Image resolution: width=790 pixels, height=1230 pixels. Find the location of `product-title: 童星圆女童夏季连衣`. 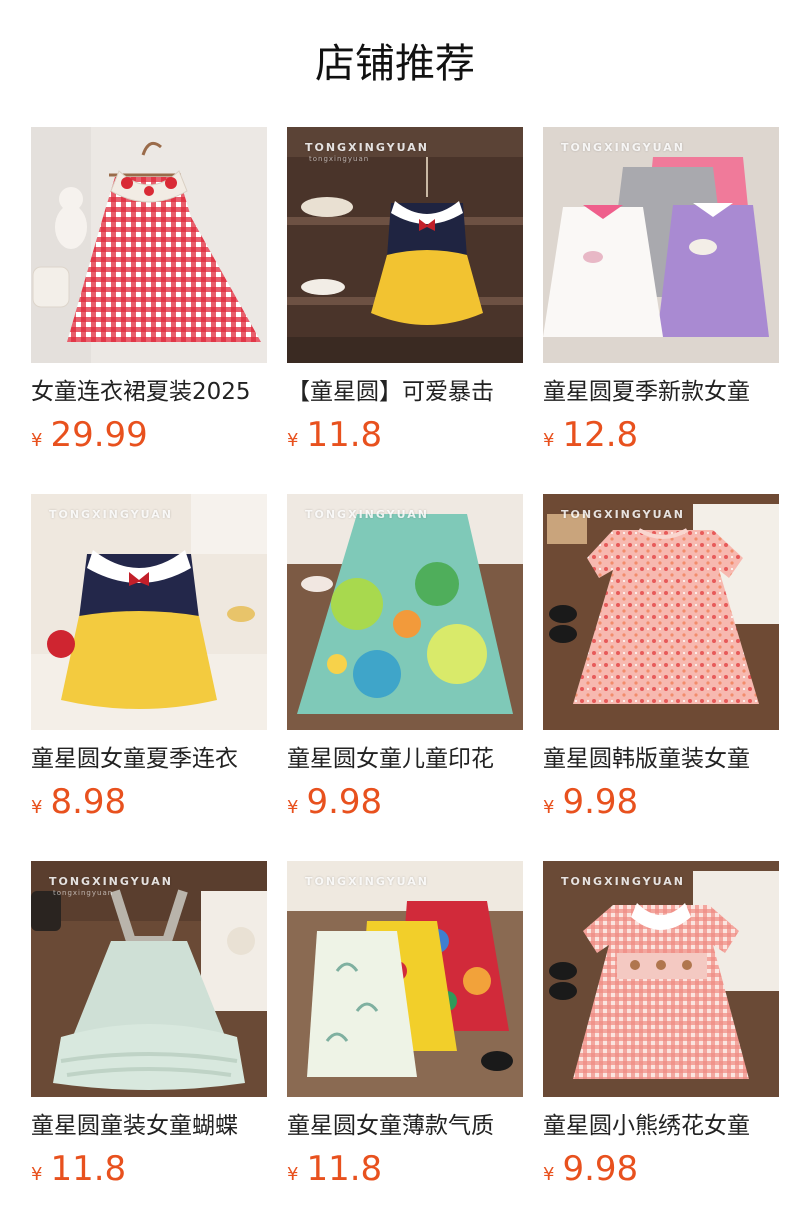

product-title: 童星圆女童夏季连衣 is located at coordinates (149, 759).